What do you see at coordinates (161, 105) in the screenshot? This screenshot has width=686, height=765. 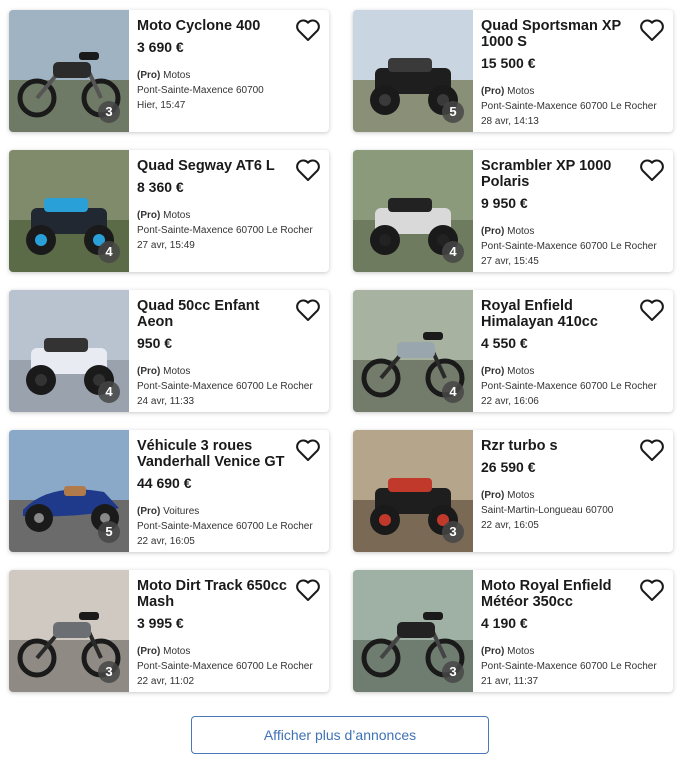 I see `listing-date: Hier, 15:47` at bounding box center [161, 105].